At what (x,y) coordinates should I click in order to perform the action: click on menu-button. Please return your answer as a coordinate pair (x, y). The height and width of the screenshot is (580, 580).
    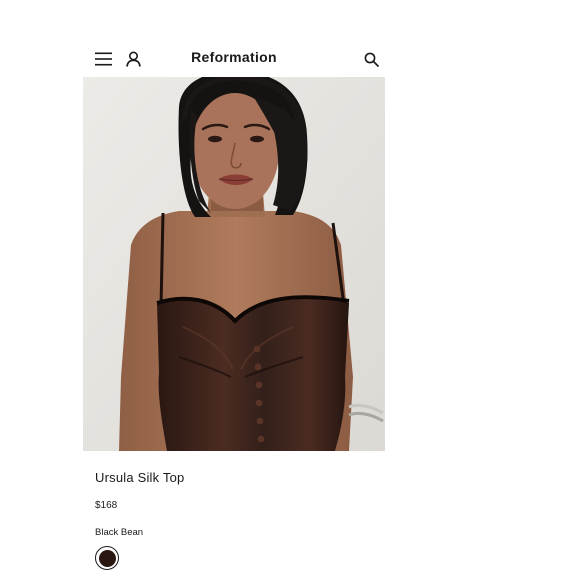
    Looking at the image, I should click on (103, 59).